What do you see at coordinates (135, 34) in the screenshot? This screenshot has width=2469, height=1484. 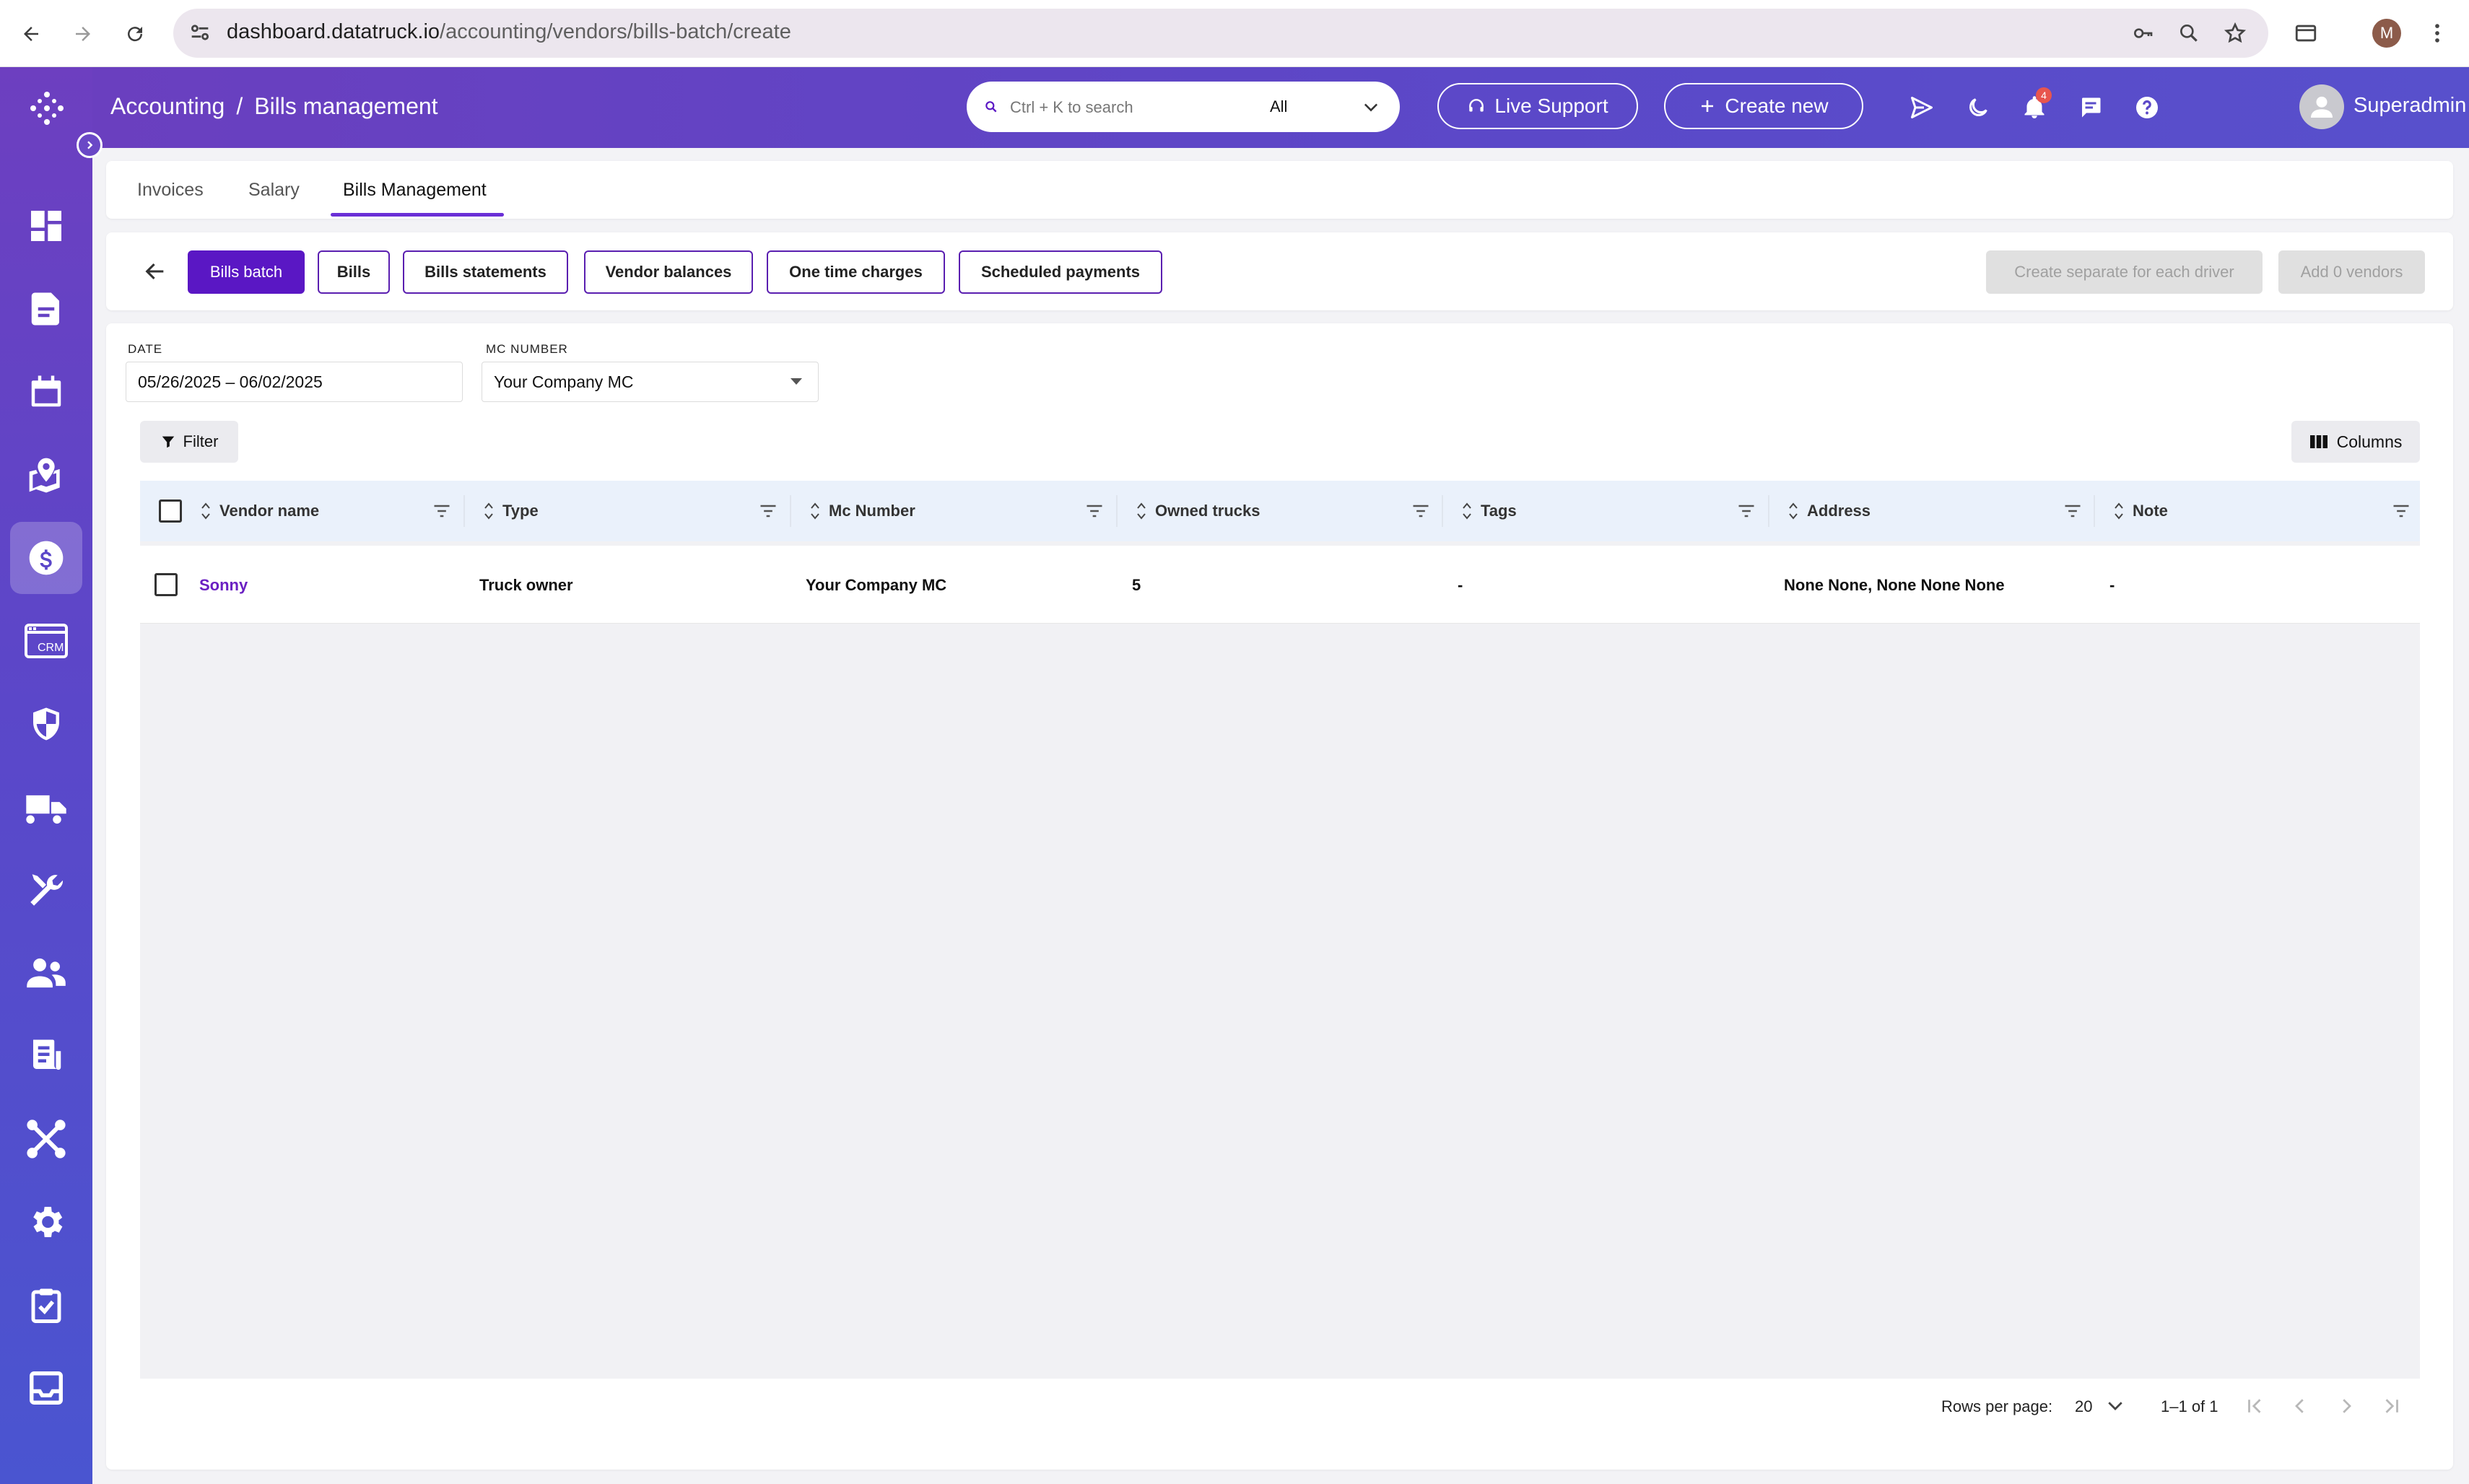 I see `reload-icon` at bounding box center [135, 34].